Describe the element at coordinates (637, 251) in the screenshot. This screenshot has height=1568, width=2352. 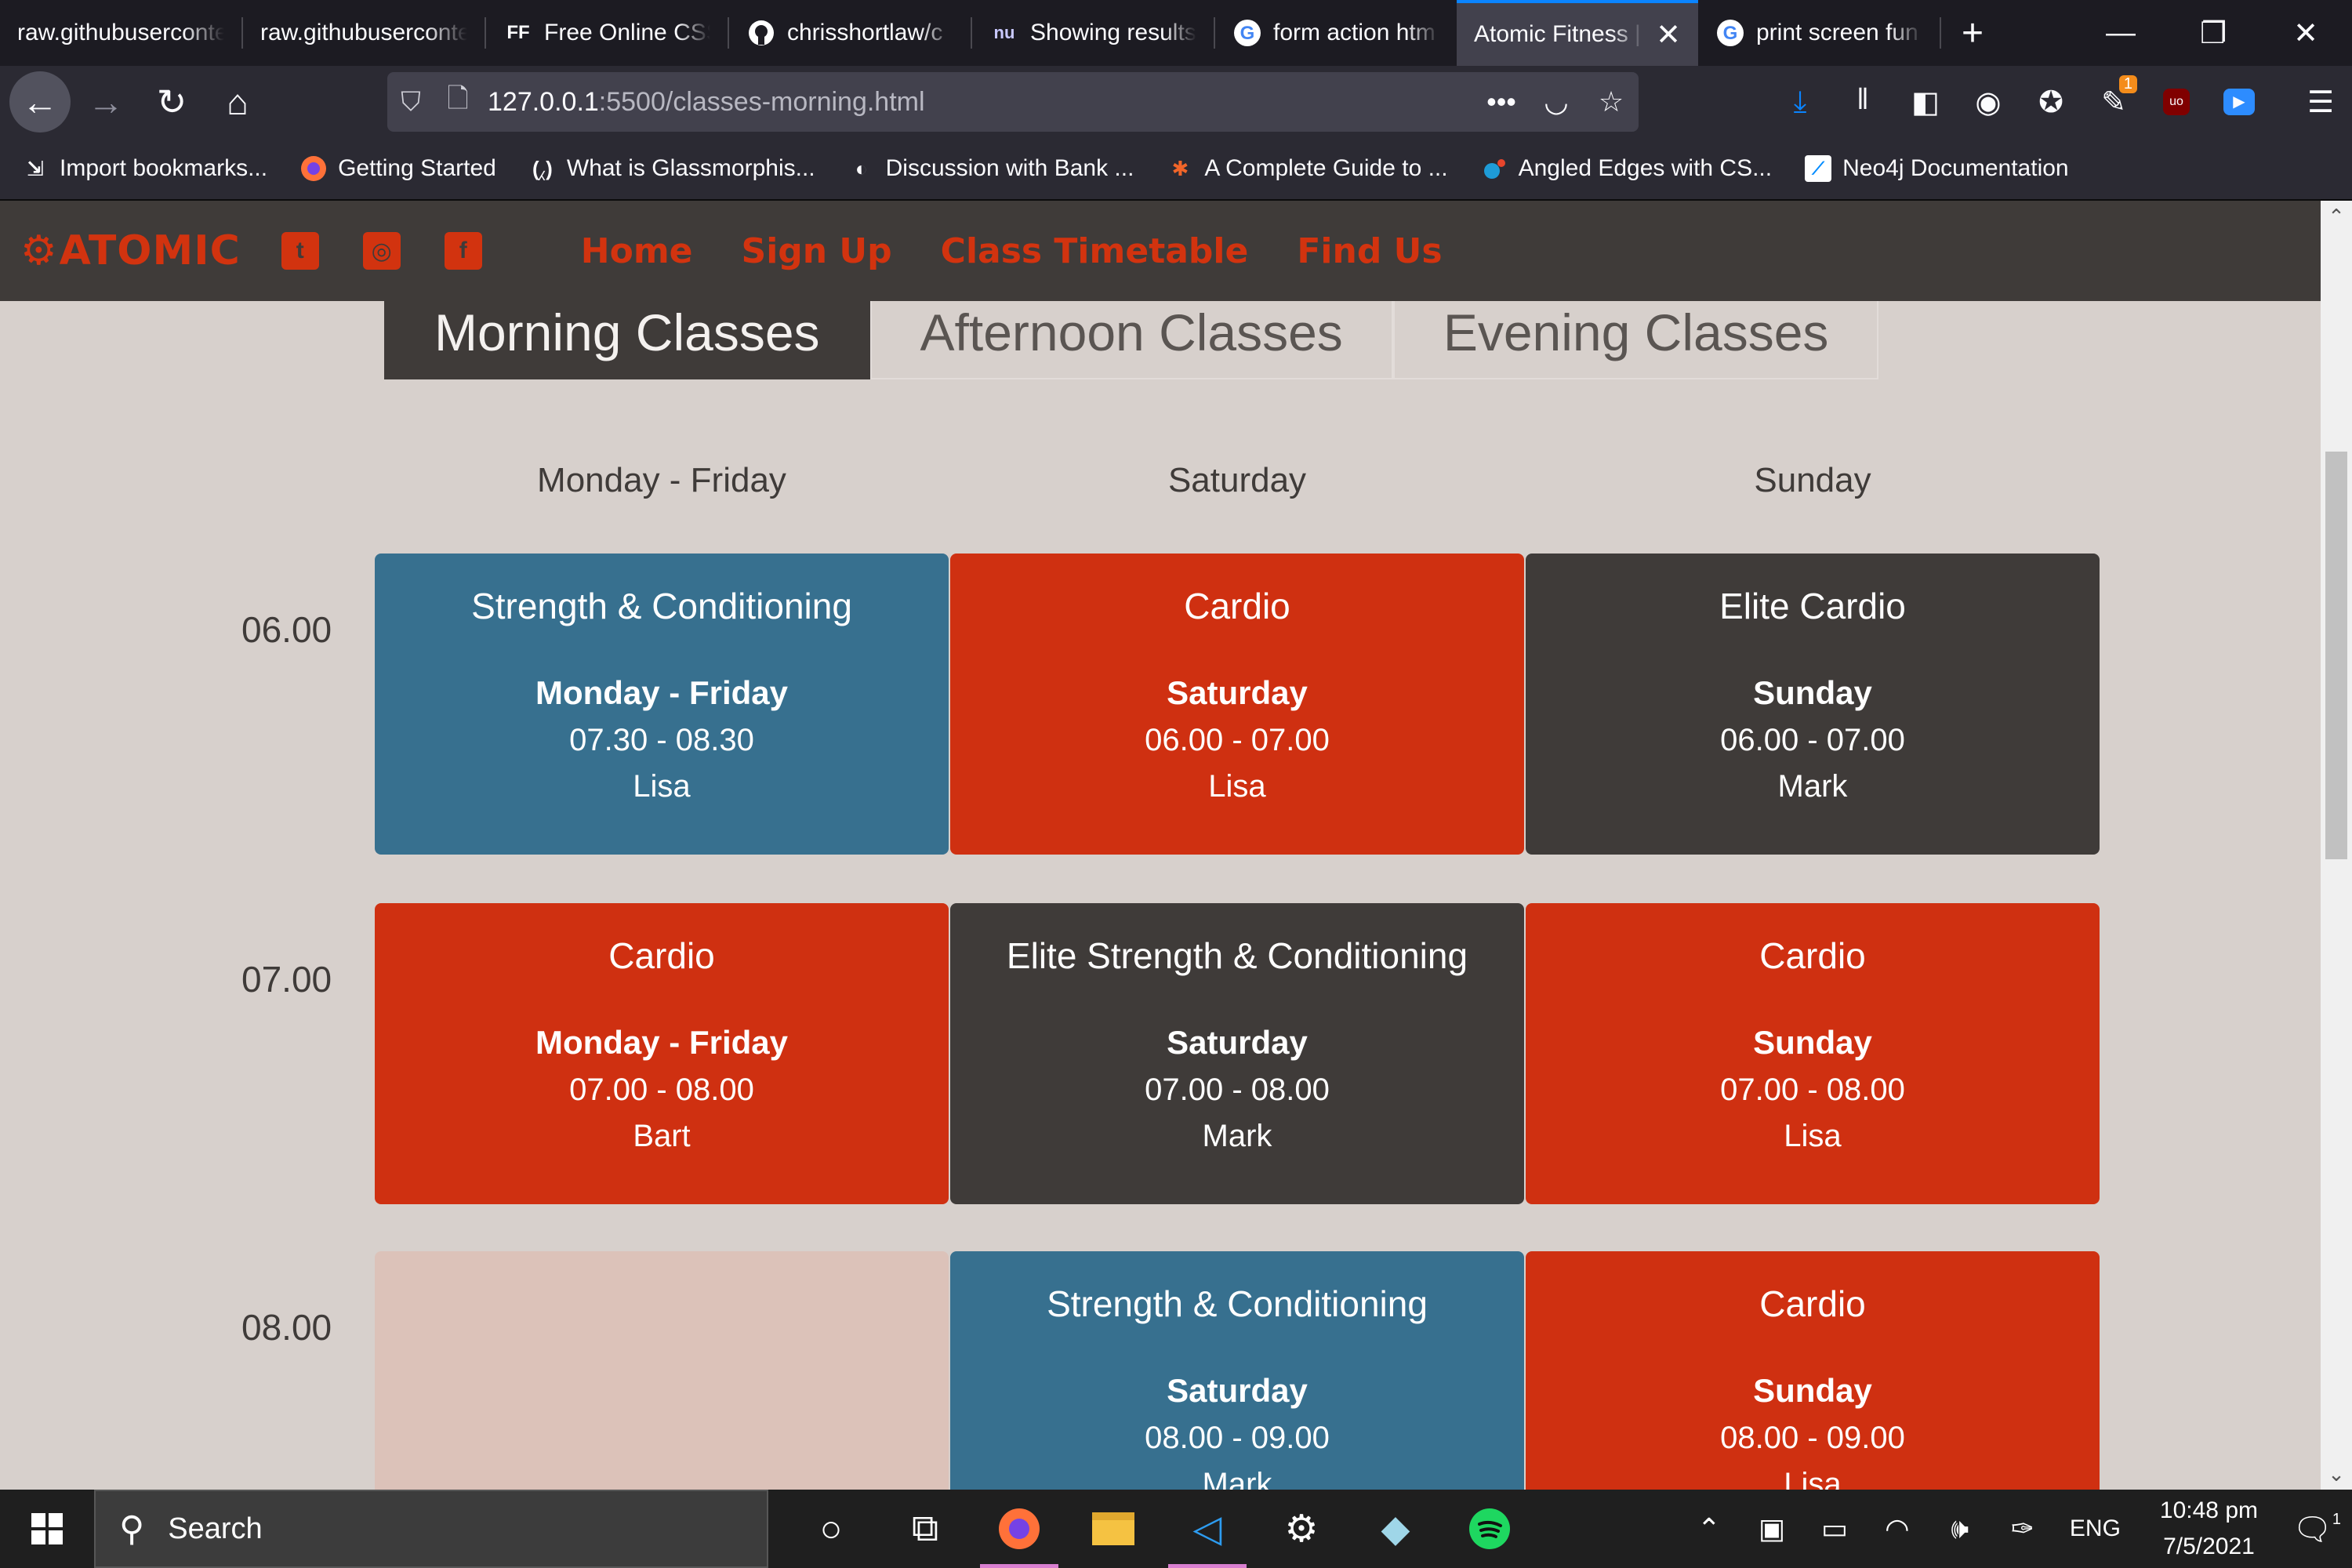
I see `nav-link-home: Home` at that location.